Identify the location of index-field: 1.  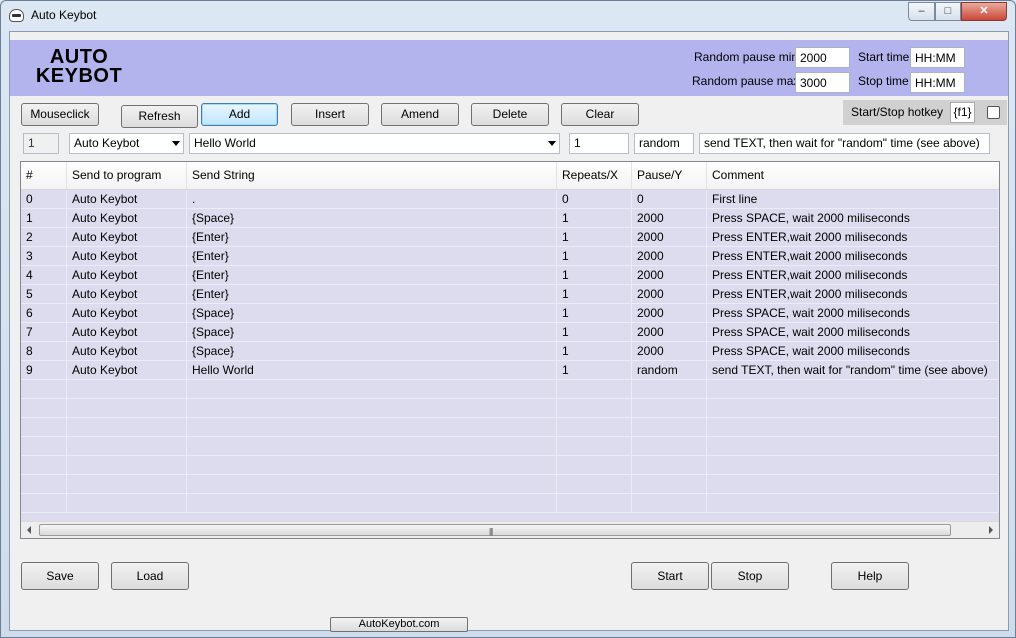
(41, 143).